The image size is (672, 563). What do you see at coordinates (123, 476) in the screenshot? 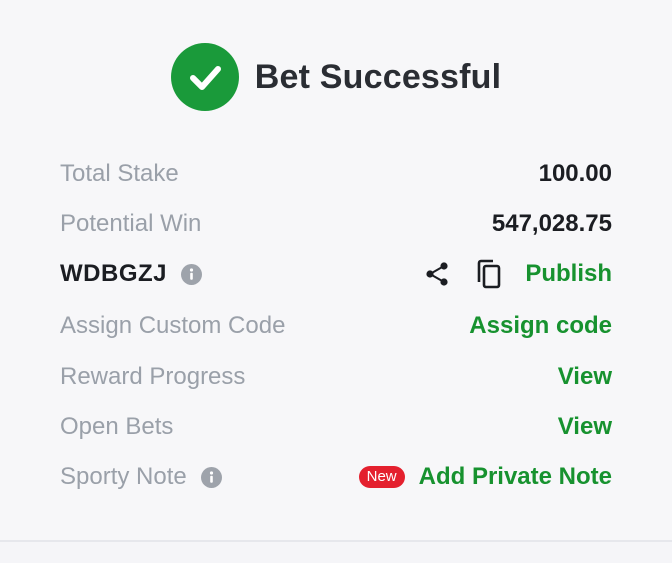
I see `sporty-note-label: Sporty Note` at bounding box center [123, 476].